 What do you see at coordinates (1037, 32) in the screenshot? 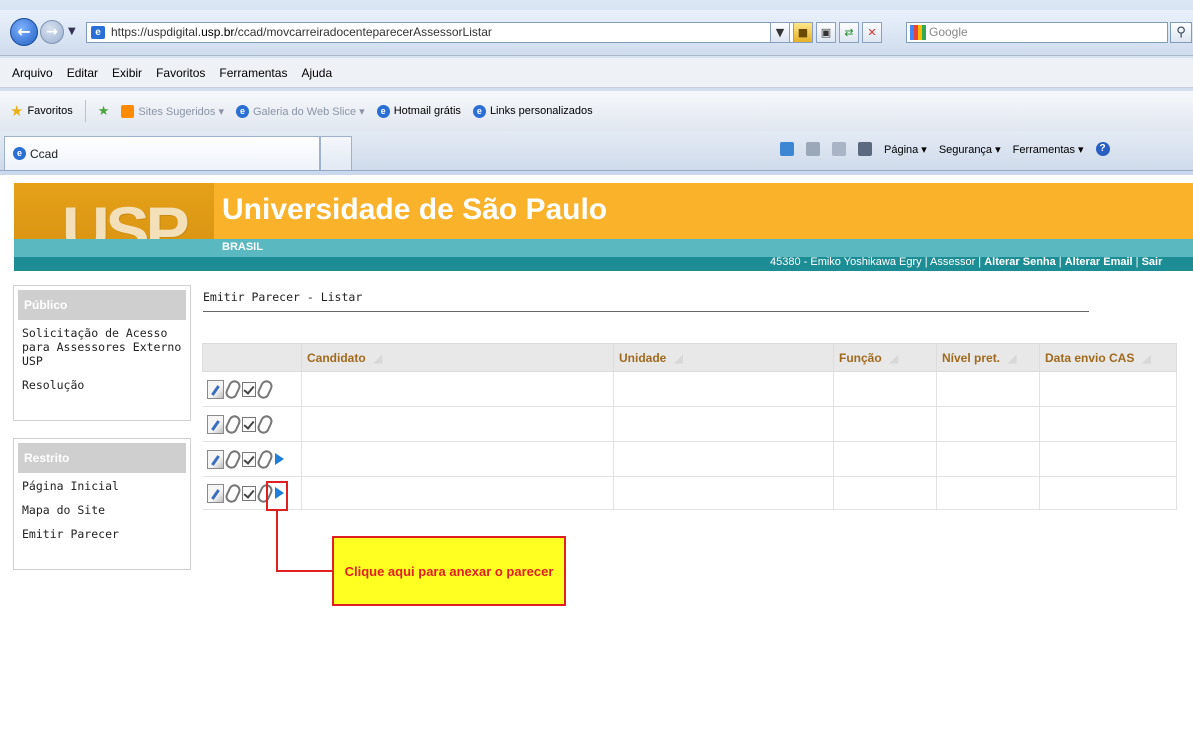
I see `search-input: Google` at bounding box center [1037, 32].